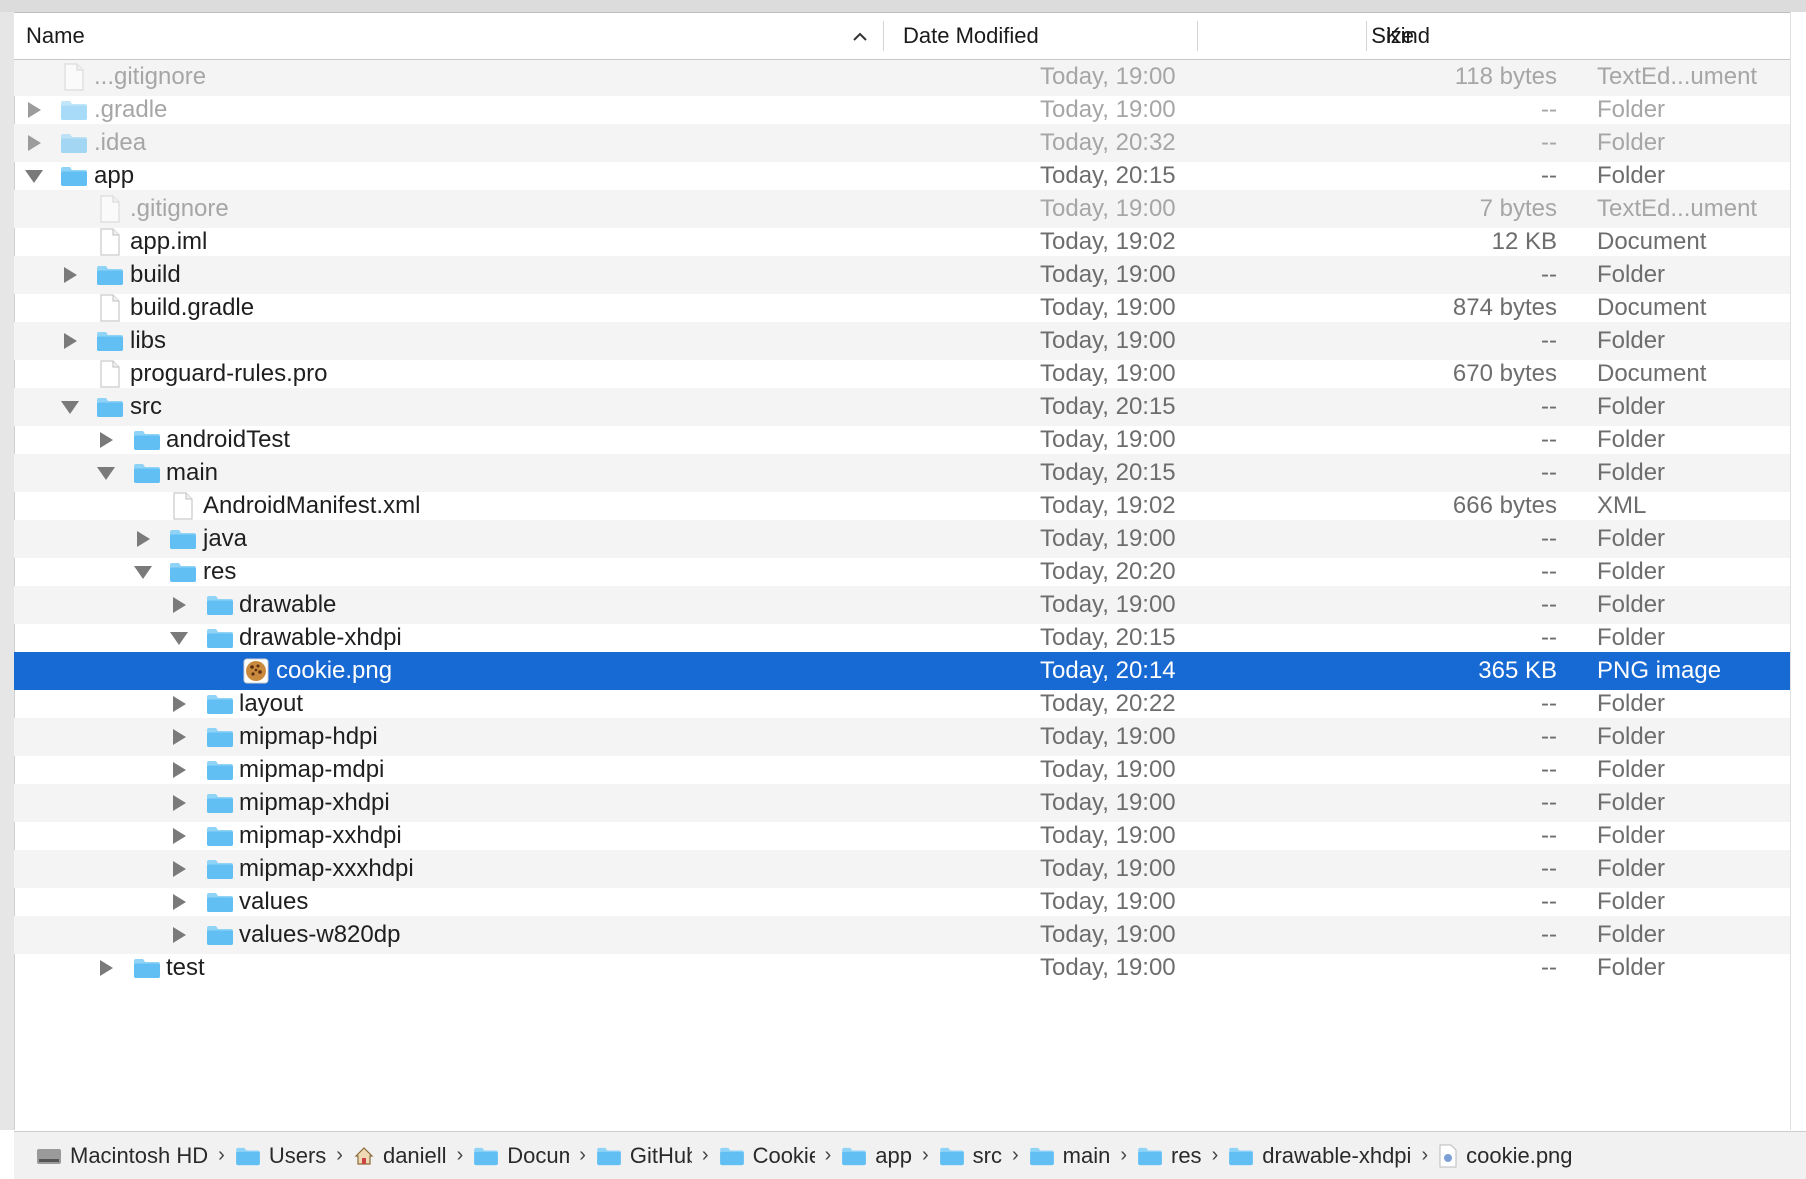 The width and height of the screenshot is (1806, 1179). I want to click on breadcrumb-item: Users, so click(280, 1156).